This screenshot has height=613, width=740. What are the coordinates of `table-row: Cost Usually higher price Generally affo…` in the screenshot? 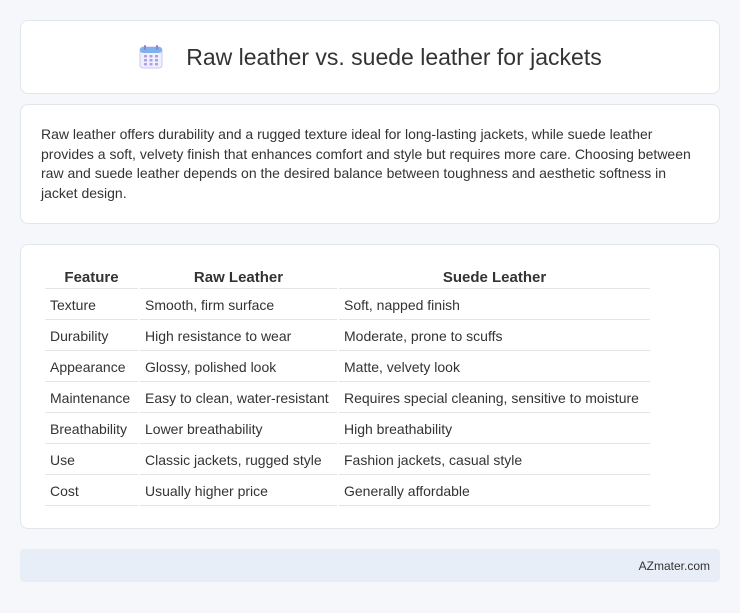 It's located at (347, 491).